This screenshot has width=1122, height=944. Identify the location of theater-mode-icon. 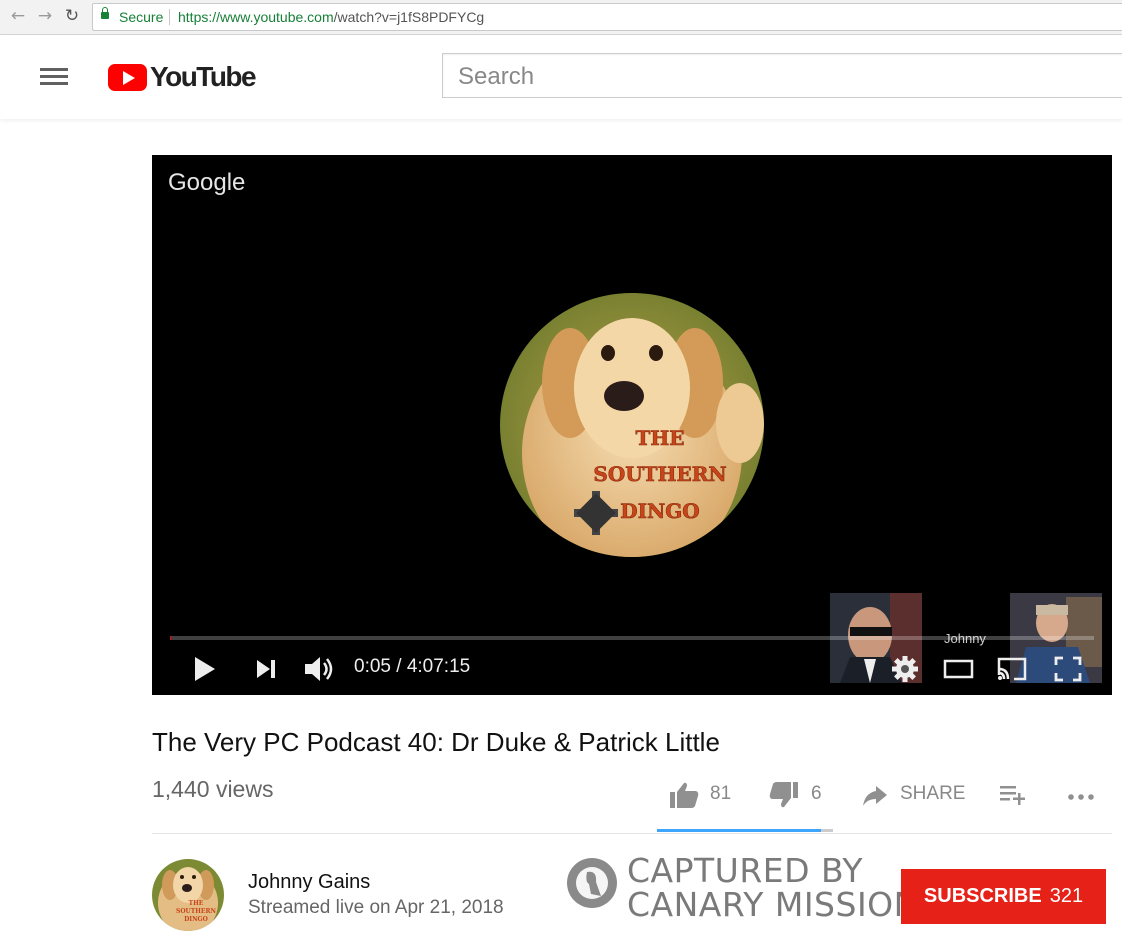
(959, 669).